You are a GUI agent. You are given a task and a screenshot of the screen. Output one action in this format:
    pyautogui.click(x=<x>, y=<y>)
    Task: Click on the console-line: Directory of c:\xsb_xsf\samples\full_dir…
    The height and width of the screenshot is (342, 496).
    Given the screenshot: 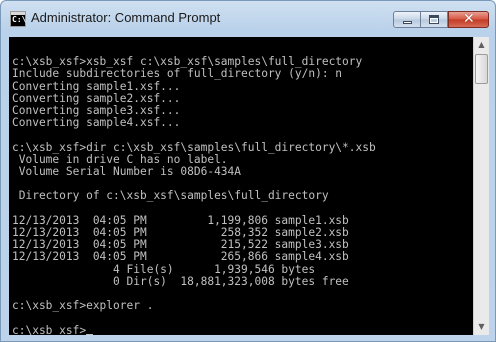 What is the action you would take?
    pyautogui.click(x=170, y=196)
    